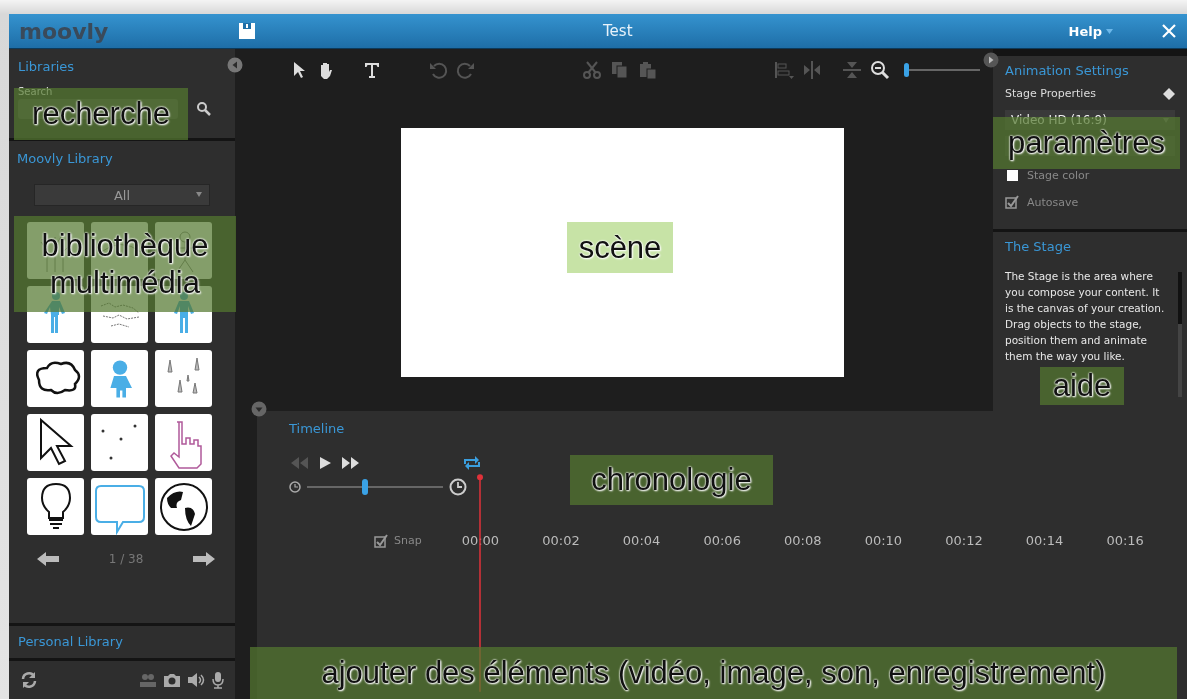 The image size is (1187, 699). I want to click on save-button, so click(247, 31).